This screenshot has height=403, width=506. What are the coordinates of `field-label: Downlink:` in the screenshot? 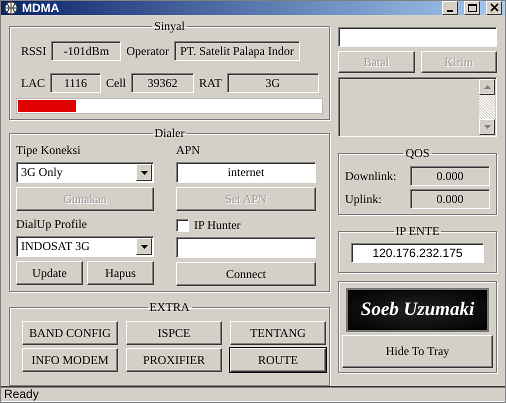 It's located at (370, 176).